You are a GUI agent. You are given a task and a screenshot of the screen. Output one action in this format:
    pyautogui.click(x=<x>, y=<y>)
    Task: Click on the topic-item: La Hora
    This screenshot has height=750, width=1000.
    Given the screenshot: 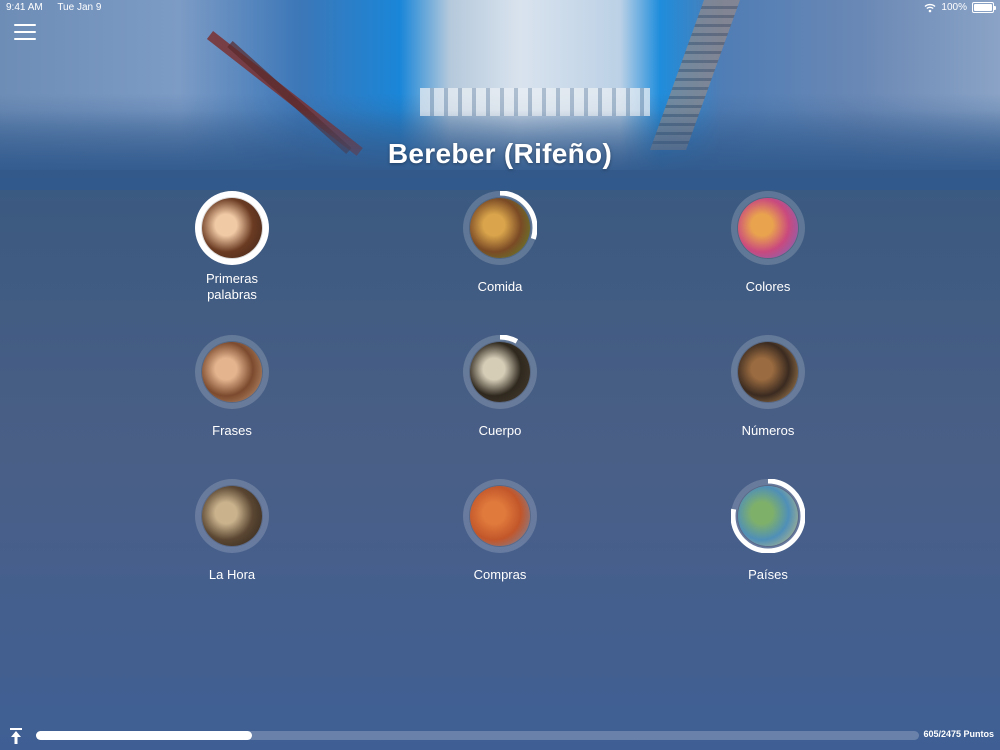 What is the action you would take?
    pyautogui.click(x=232, y=531)
    